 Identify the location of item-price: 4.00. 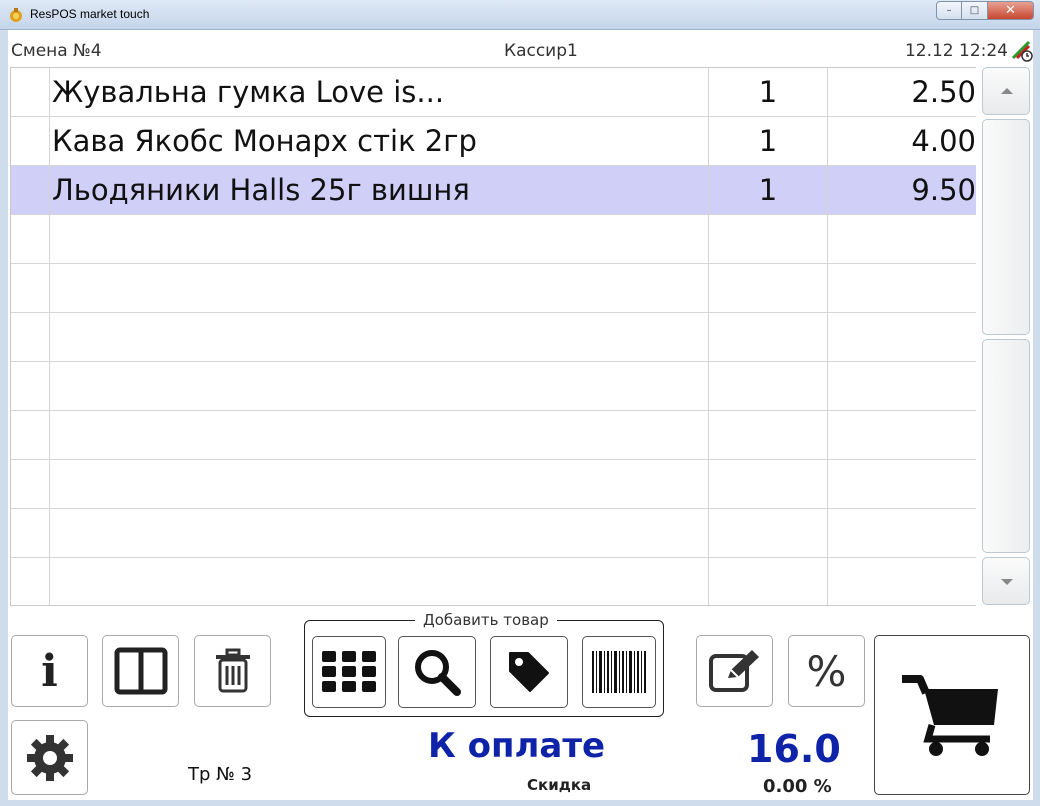
(943, 141).